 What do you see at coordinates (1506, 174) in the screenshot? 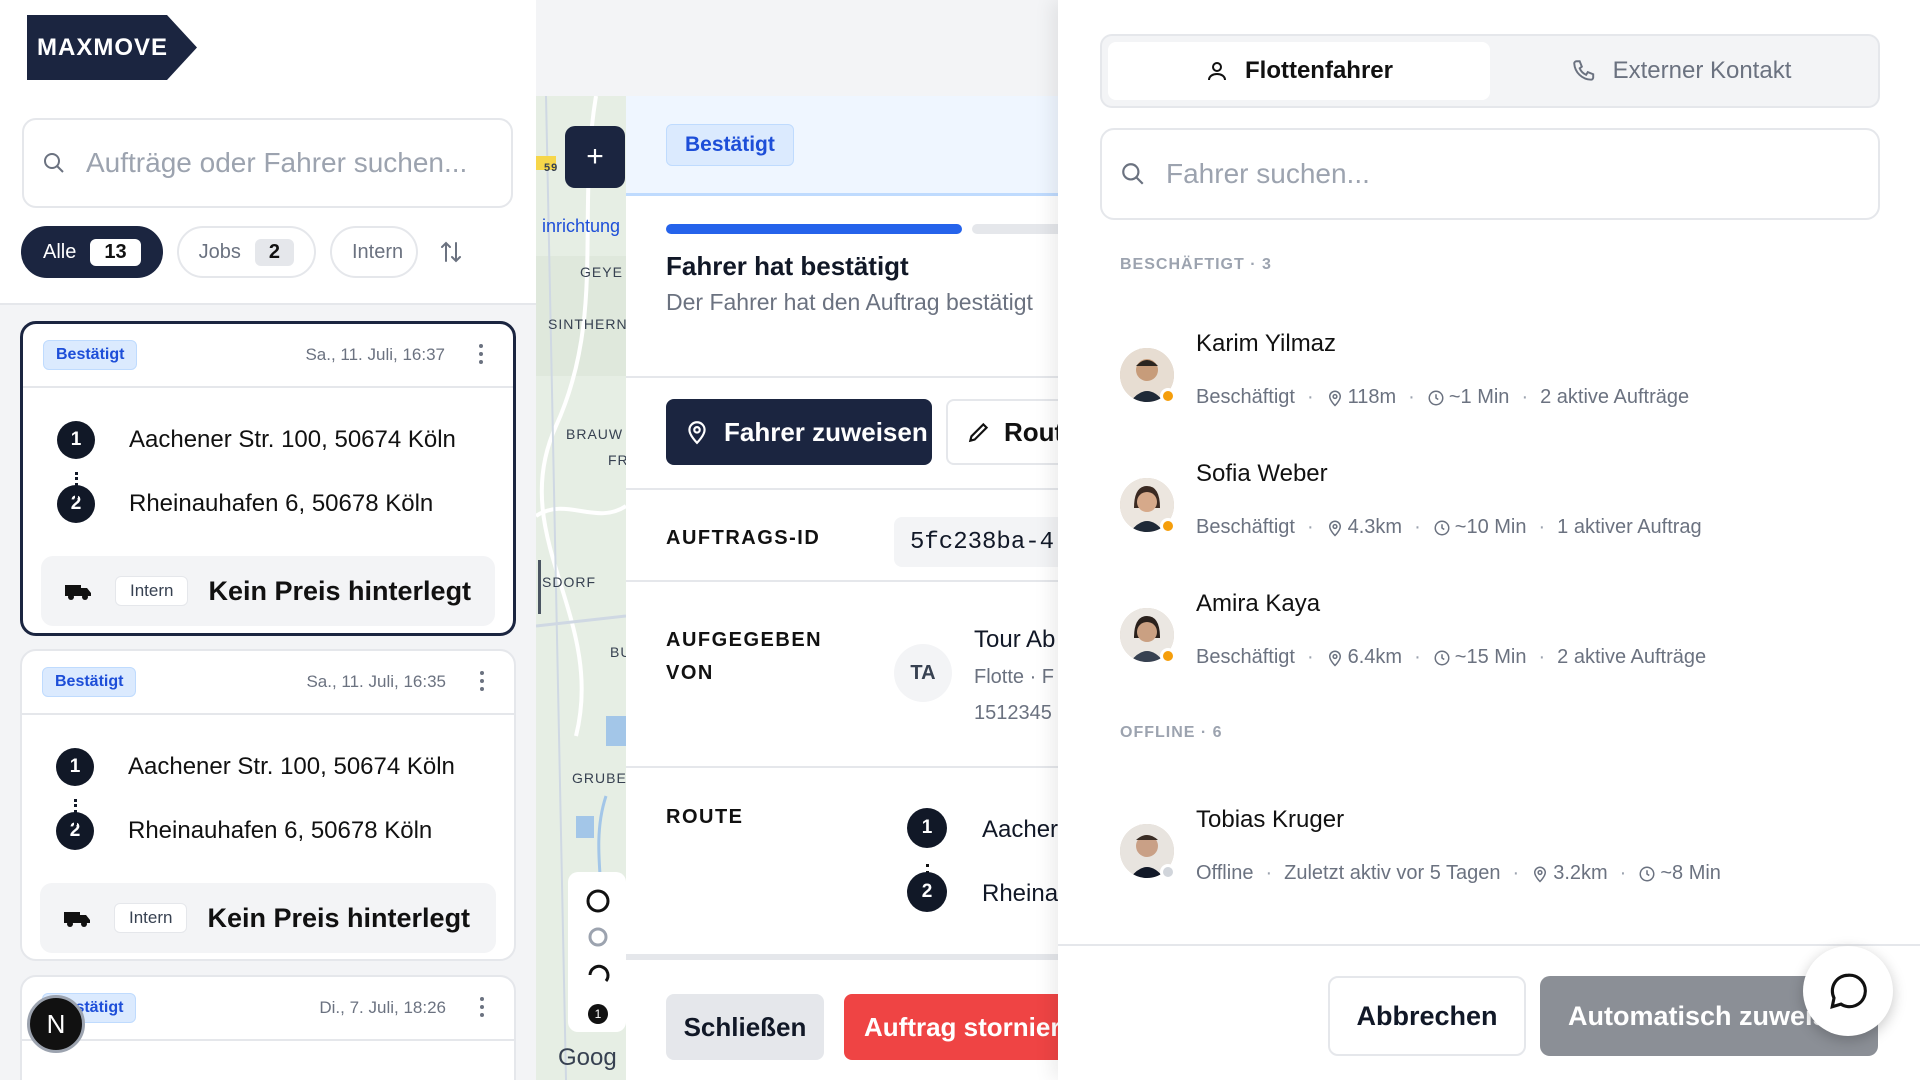
I see `driver-search-input` at bounding box center [1506, 174].